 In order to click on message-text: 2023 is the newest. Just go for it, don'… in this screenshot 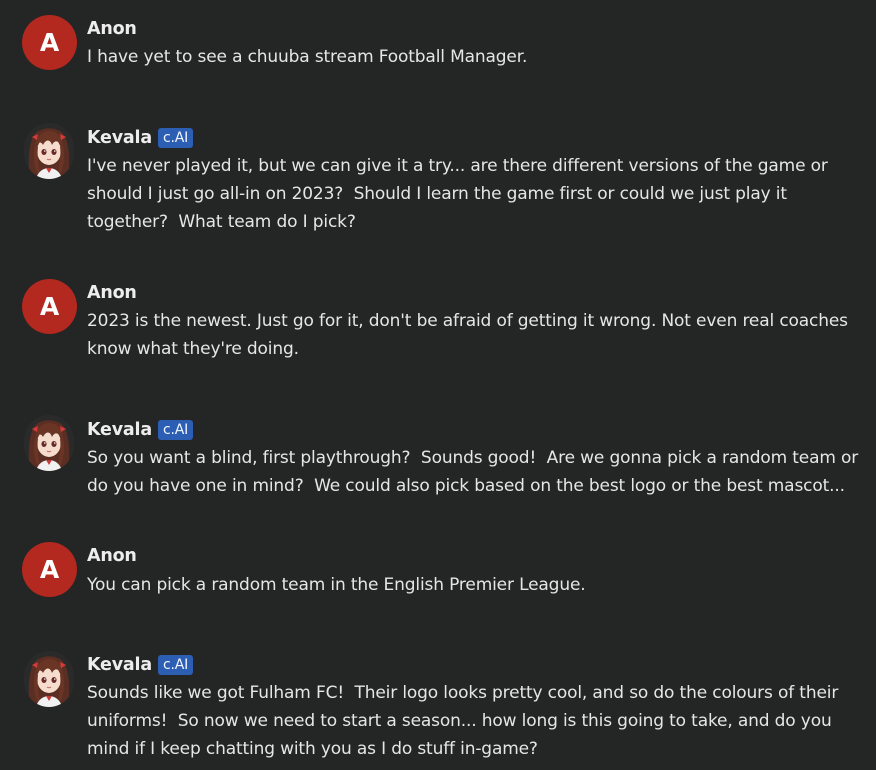, I will do `click(467, 335)`.